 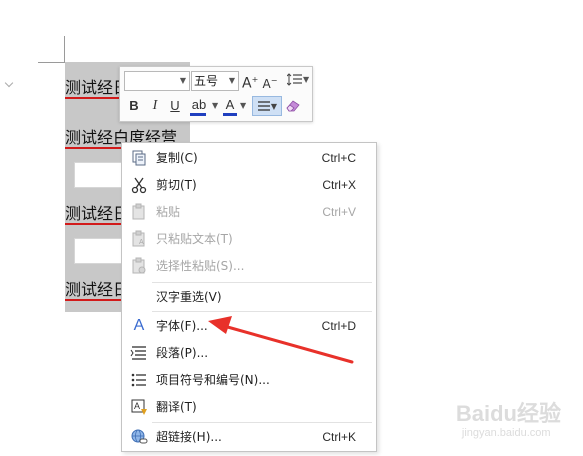 I want to click on watermark: Baidu经验 jingyan.baidu.com, so click(x=508, y=421).